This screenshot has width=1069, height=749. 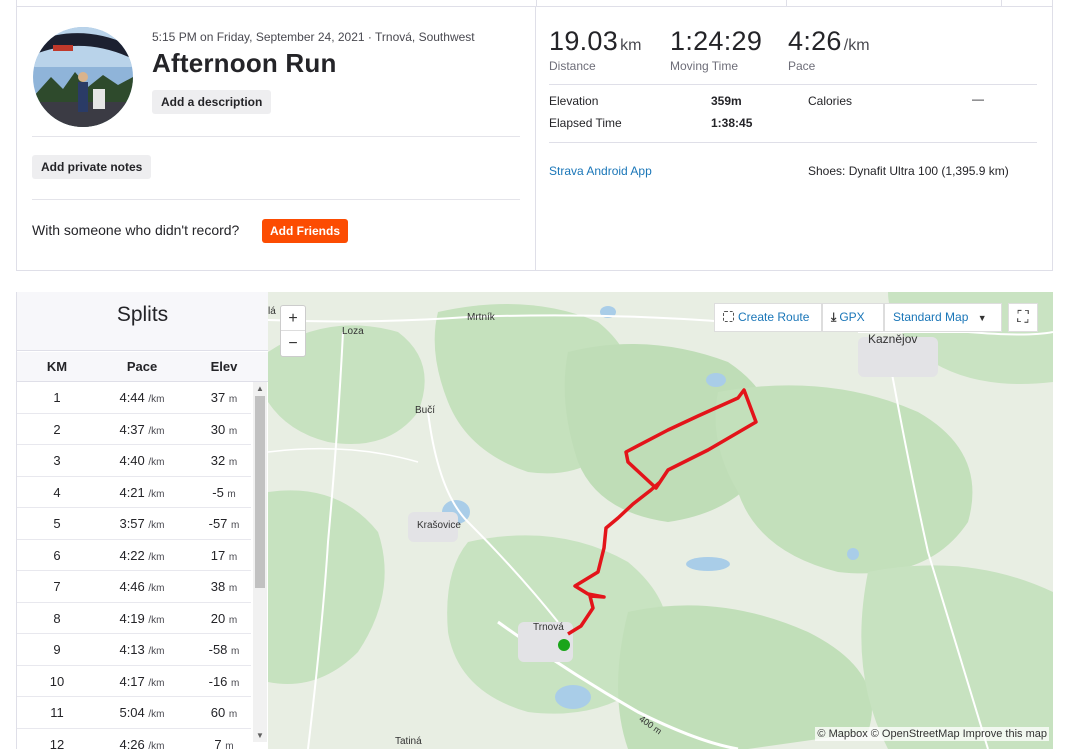 I want to click on map-place-tatina: Tatiná, so click(x=408, y=741).